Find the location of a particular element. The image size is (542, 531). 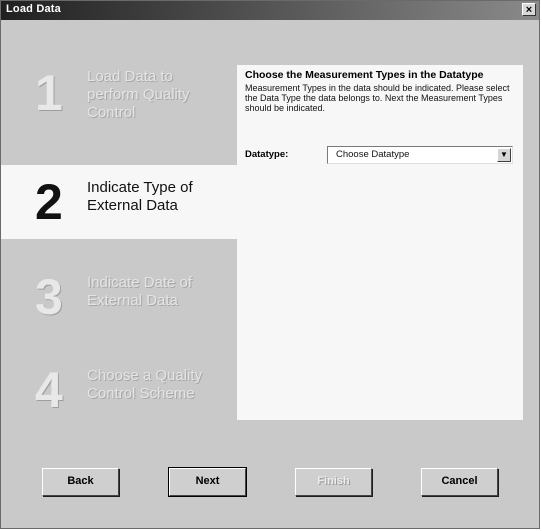

finish-button: Finish is located at coordinates (333, 482).